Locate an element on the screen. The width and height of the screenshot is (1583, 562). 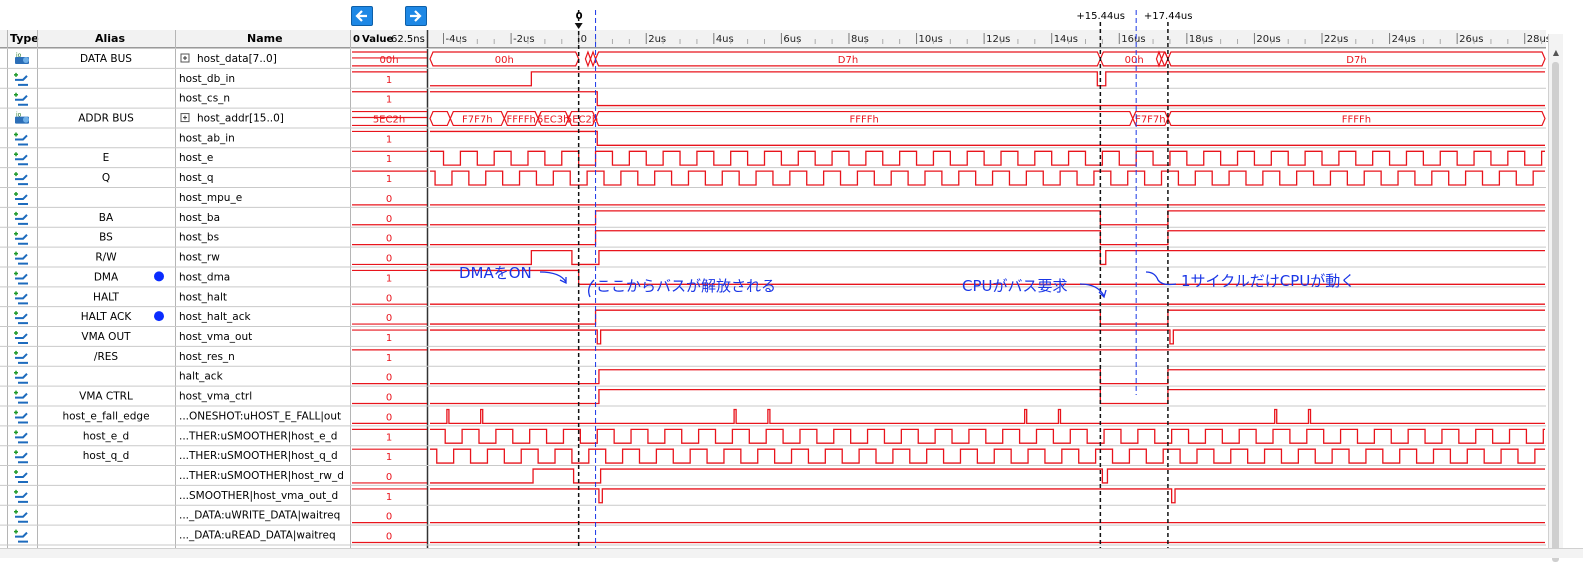
annotation-arrow-cycle is located at coordinates (1161, 278).